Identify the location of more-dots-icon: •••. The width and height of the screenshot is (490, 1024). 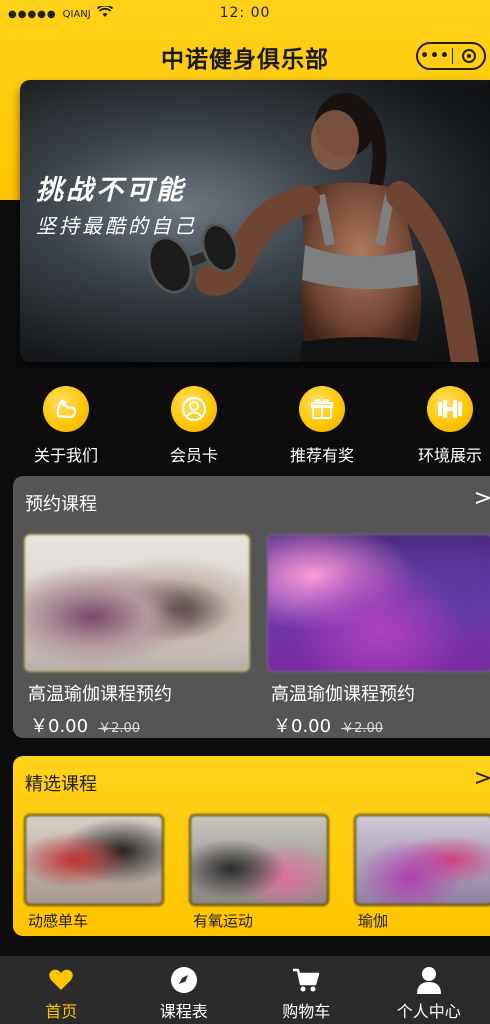
(435, 56).